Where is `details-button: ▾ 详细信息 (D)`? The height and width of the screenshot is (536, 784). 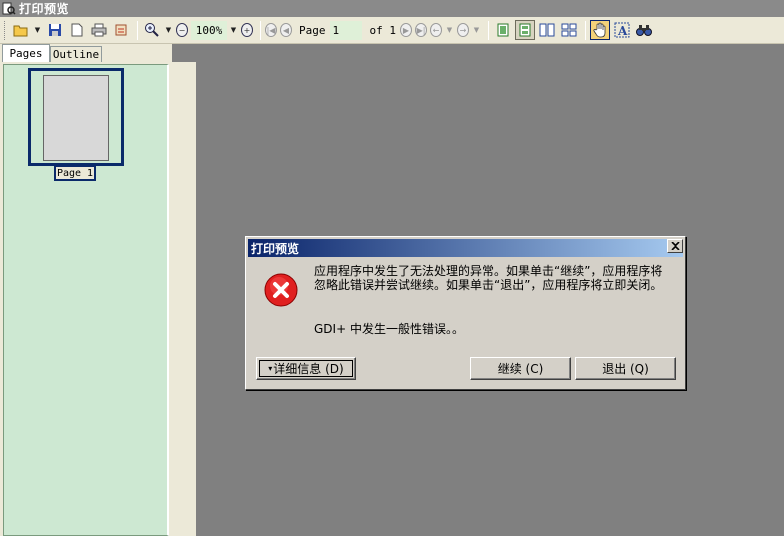
details-button: ▾ 详细信息 (D) is located at coordinates (306, 368).